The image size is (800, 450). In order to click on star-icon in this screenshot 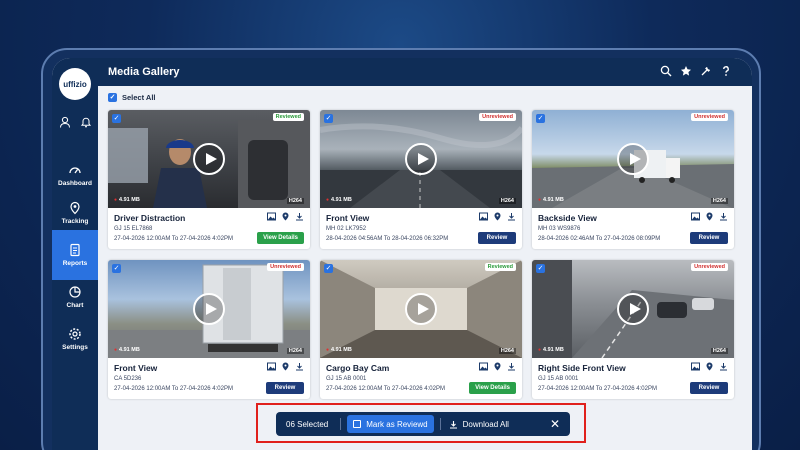, I will do `click(686, 71)`.